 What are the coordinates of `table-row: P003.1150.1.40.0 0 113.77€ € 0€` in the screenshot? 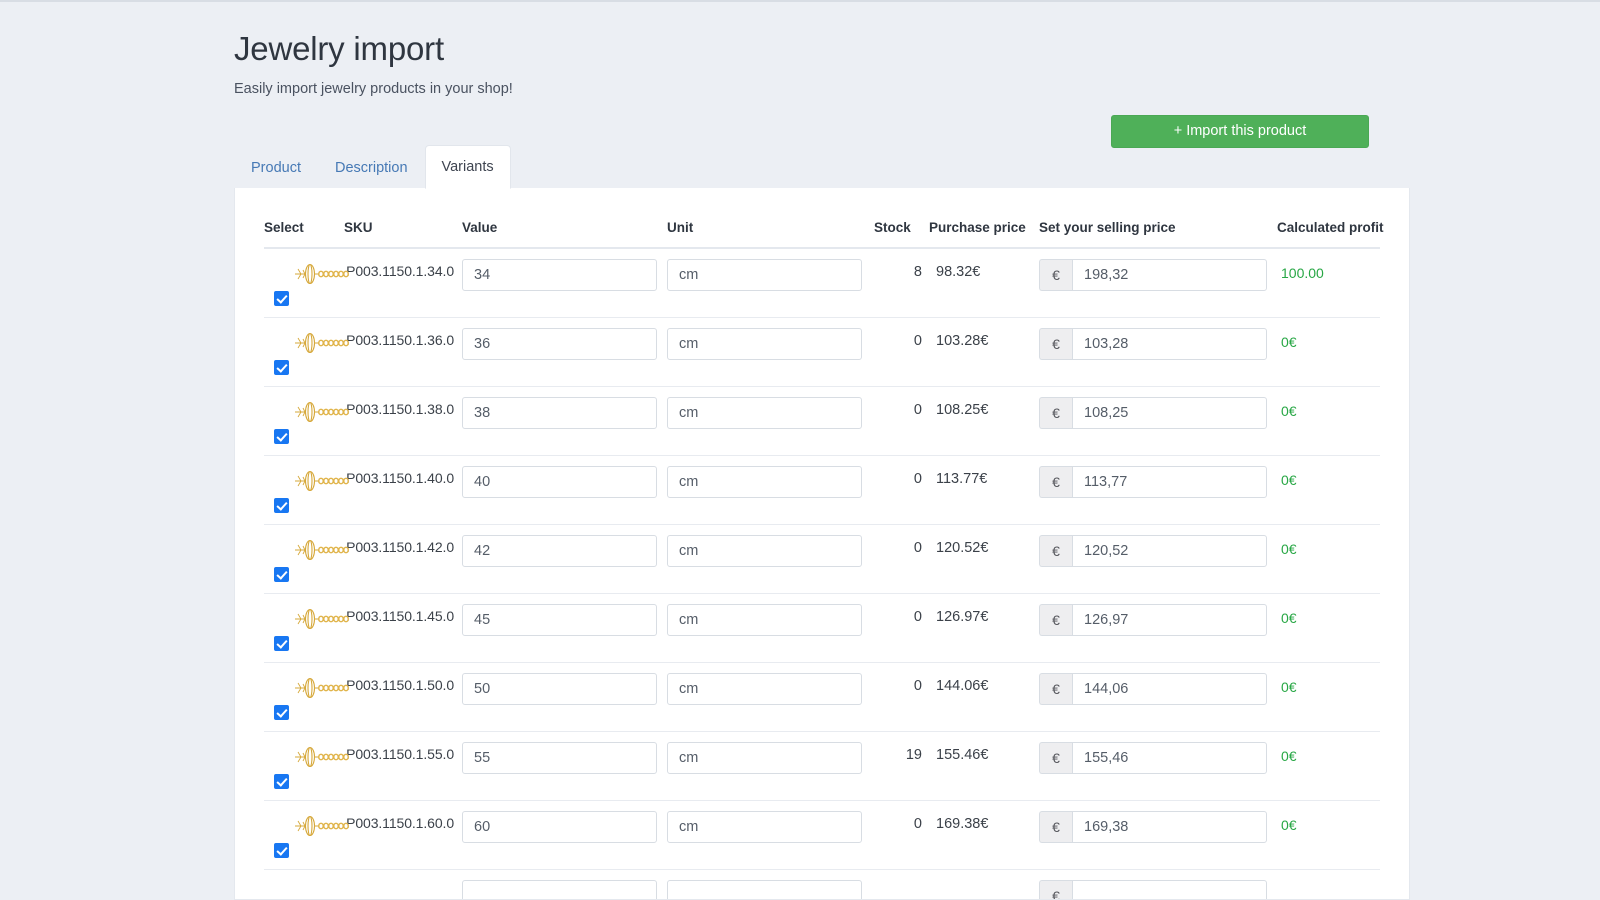 It's located at (822, 490).